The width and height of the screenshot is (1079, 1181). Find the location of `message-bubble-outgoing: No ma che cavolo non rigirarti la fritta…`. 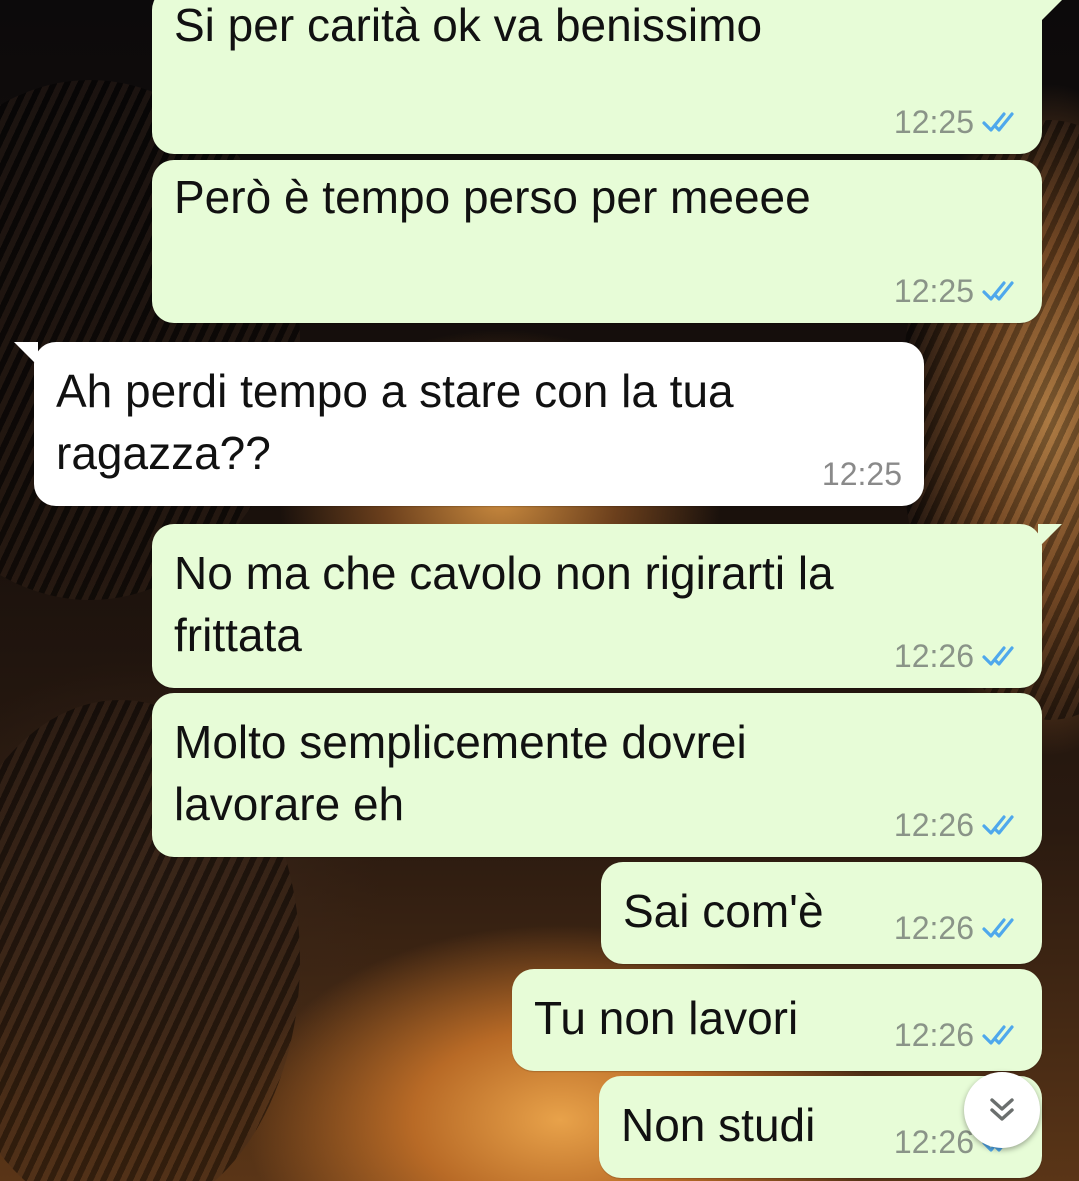

message-bubble-outgoing: No ma che cavolo non rigirarti la fritta… is located at coordinates (607, 606).